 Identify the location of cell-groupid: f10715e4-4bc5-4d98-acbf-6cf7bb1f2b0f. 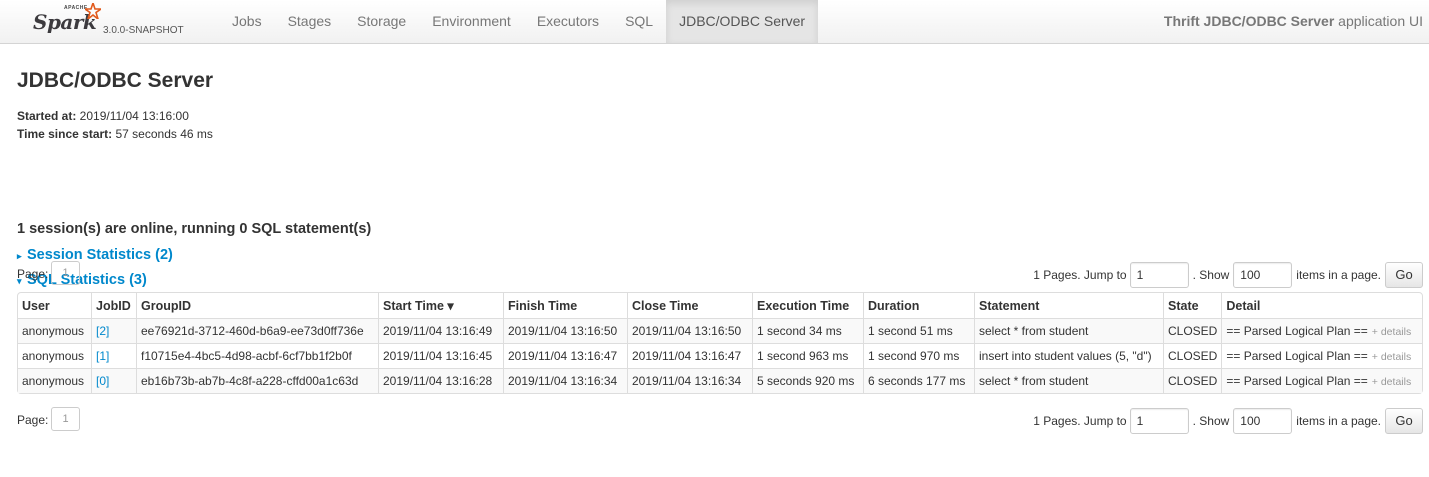
(257, 355).